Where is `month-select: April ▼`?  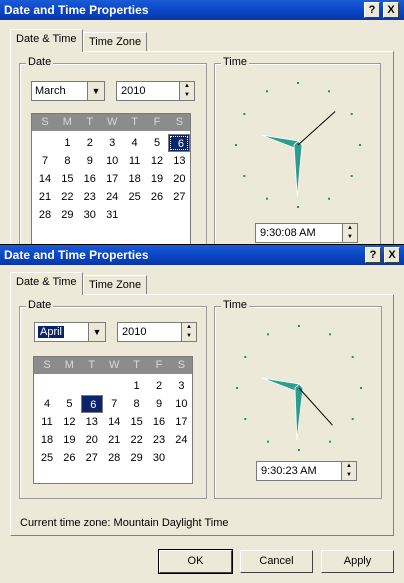
month-select: April ▼ is located at coordinates (70, 332).